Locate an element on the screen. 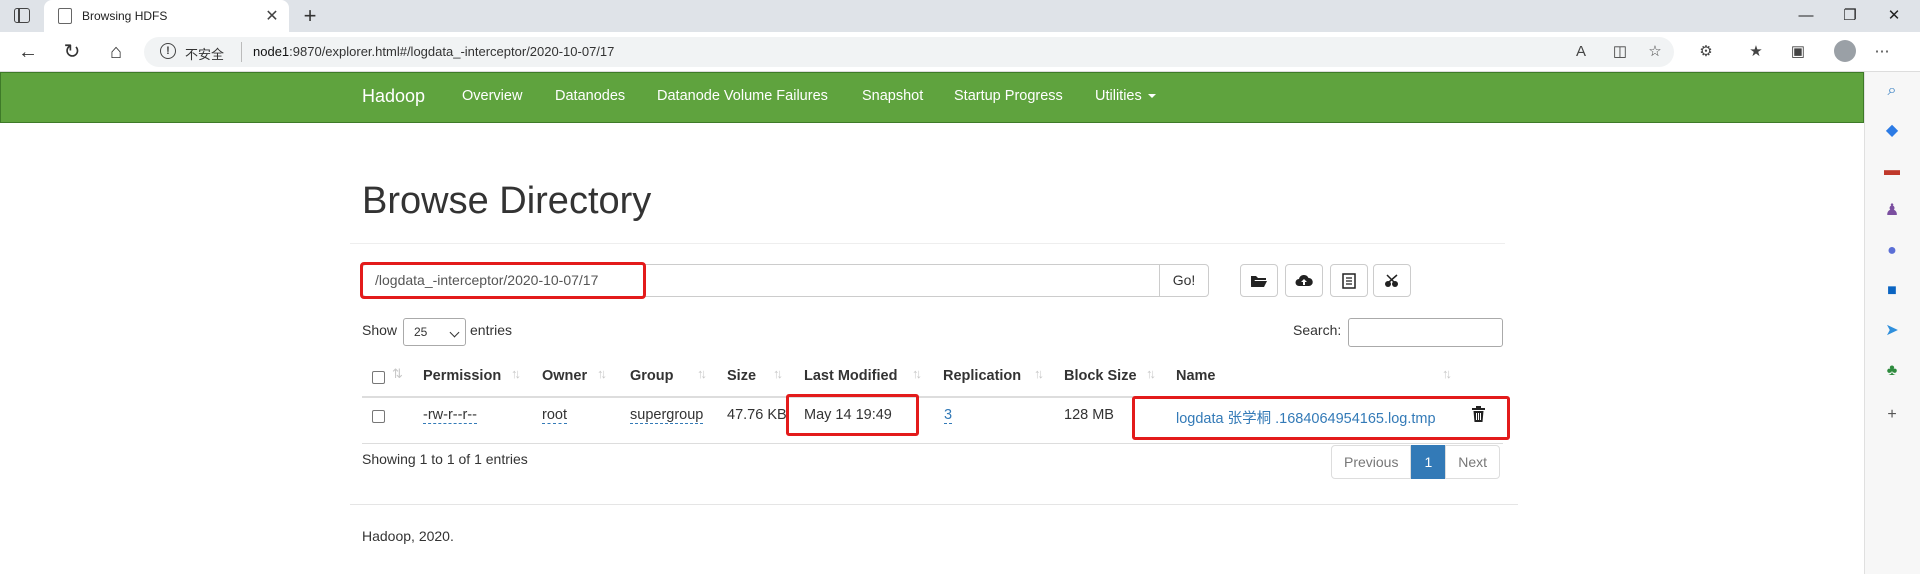 This screenshot has width=1920, height=574. hadoop-navbar is located at coordinates (932, 97).